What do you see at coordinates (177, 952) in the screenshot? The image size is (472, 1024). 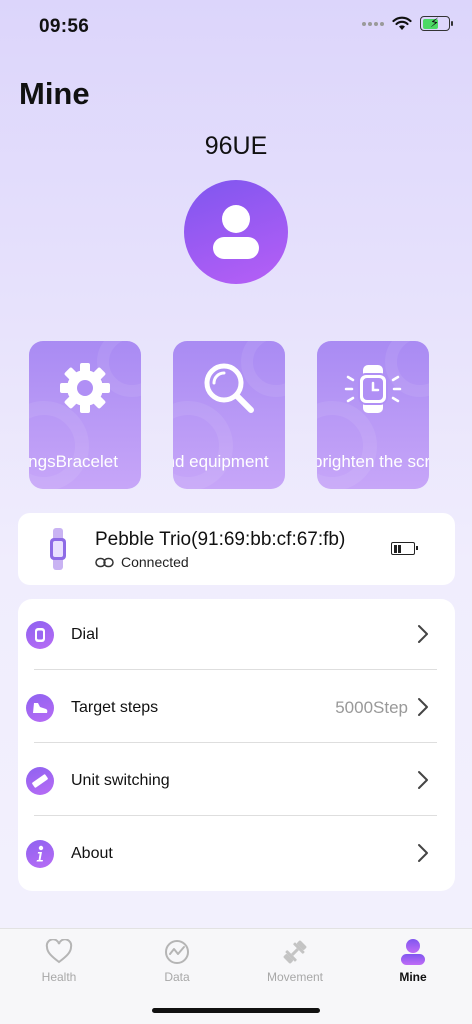 I see `chart-icon` at bounding box center [177, 952].